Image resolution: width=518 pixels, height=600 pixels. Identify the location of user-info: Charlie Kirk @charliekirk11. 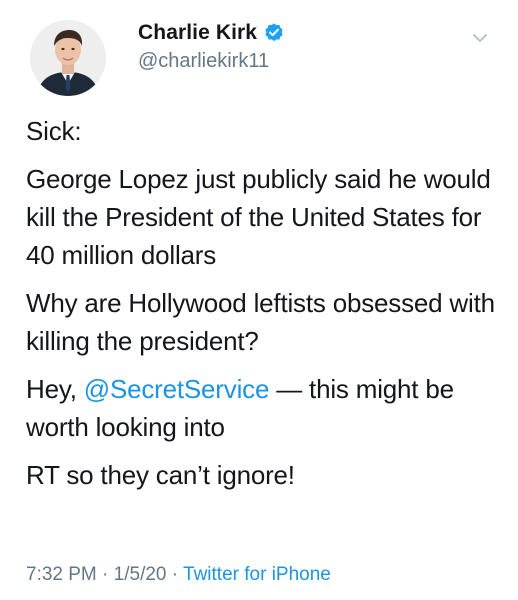
(211, 46).